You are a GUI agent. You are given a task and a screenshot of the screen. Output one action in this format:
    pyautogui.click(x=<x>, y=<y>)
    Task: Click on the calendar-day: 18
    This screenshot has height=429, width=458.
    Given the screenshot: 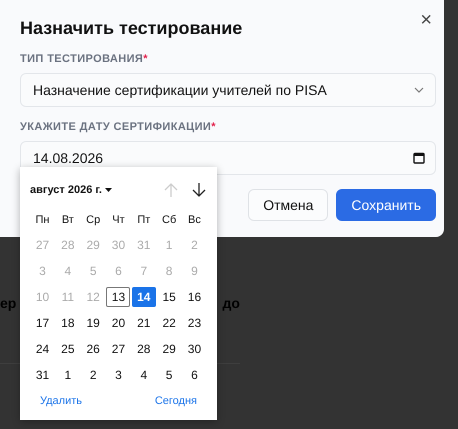 What is the action you would take?
    pyautogui.click(x=68, y=323)
    